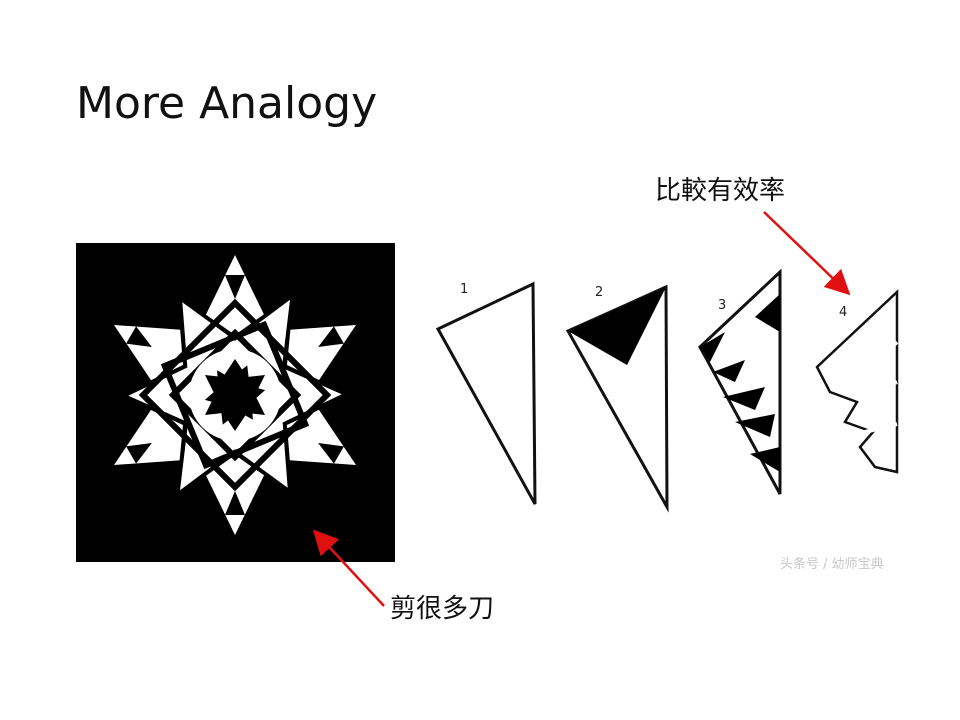 The image size is (960, 720). What do you see at coordinates (807, 253) in the screenshot?
I see `arrow-to-step4` at bounding box center [807, 253].